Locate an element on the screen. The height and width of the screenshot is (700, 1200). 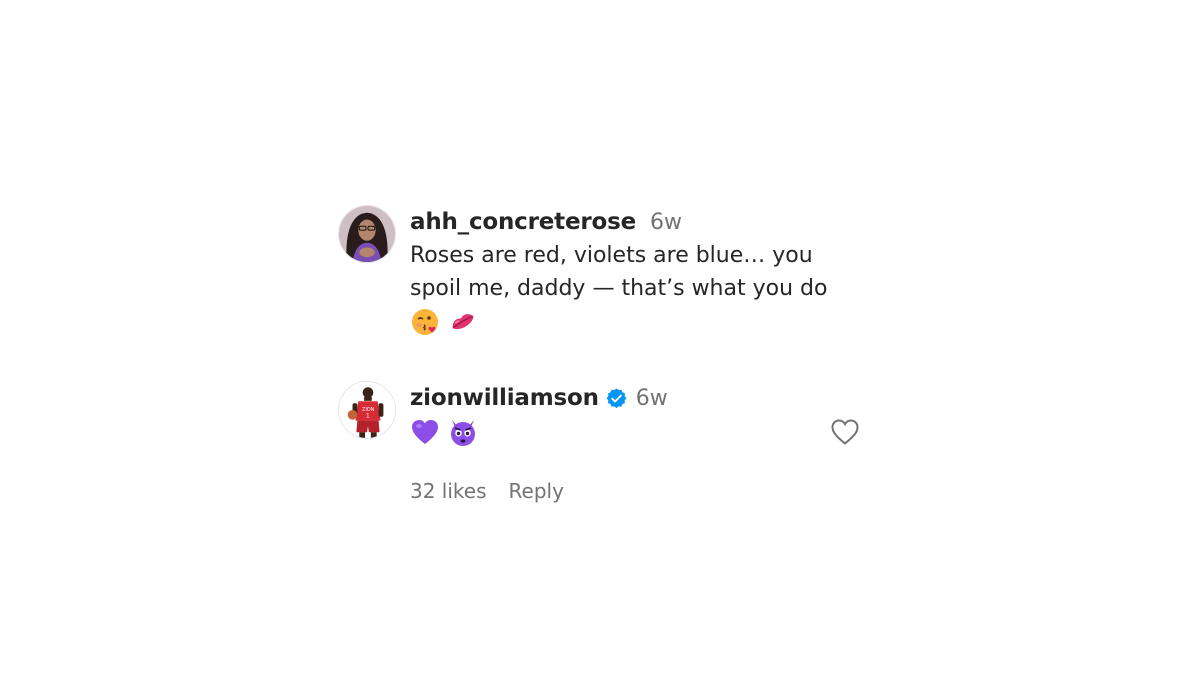
comment-username: zionwilliamson is located at coordinates (504, 398).